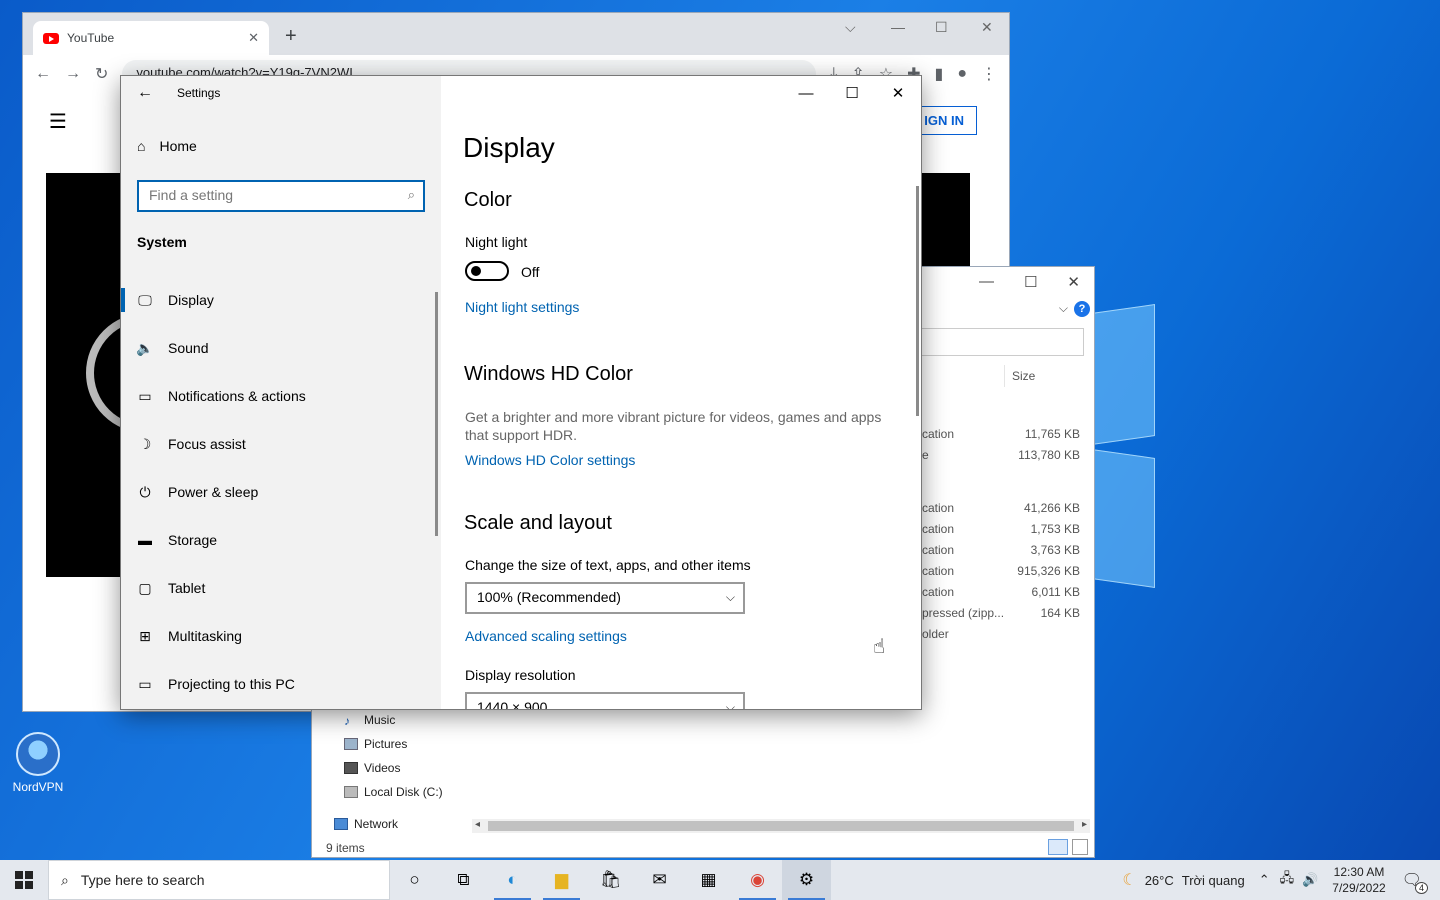  Describe the element at coordinates (1084, 824) in the screenshot. I see `scroll-right-arrow-icon: ▸` at that location.